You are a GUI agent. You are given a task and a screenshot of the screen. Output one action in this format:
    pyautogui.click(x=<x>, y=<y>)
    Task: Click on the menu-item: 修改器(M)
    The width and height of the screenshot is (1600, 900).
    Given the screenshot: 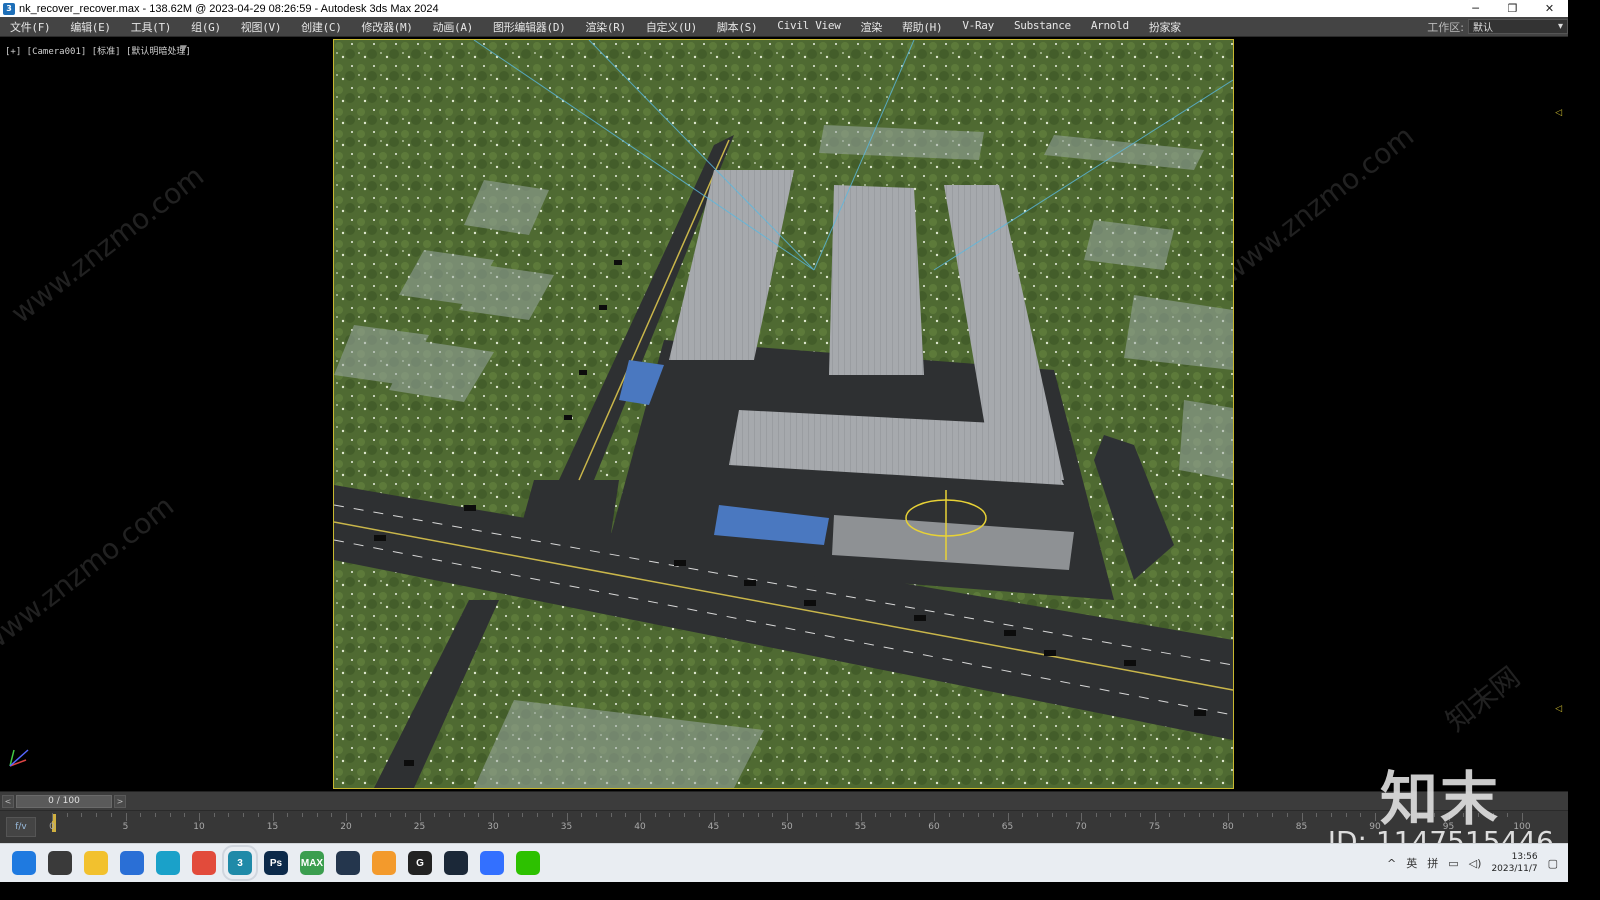 What is the action you would take?
    pyautogui.click(x=387, y=27)
    